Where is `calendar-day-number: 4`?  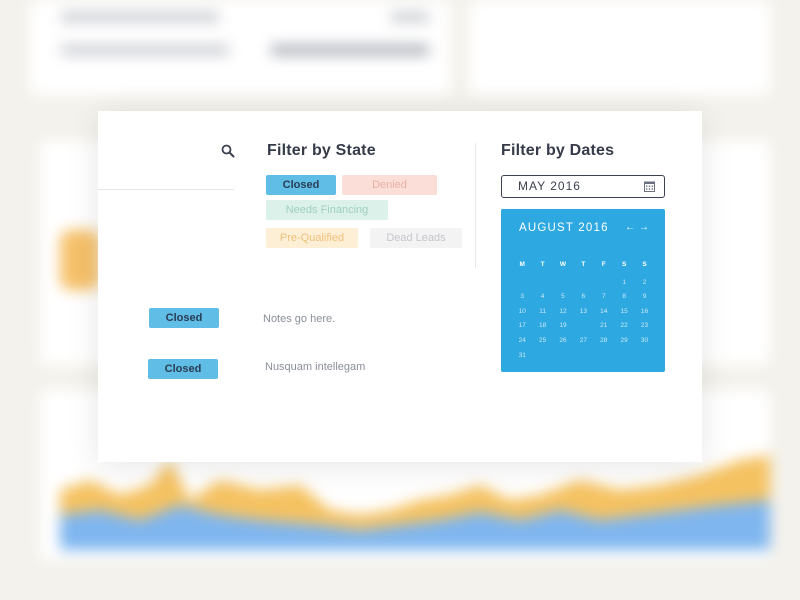 calendar-day-number: 4 is located at coordinates (542, 297).